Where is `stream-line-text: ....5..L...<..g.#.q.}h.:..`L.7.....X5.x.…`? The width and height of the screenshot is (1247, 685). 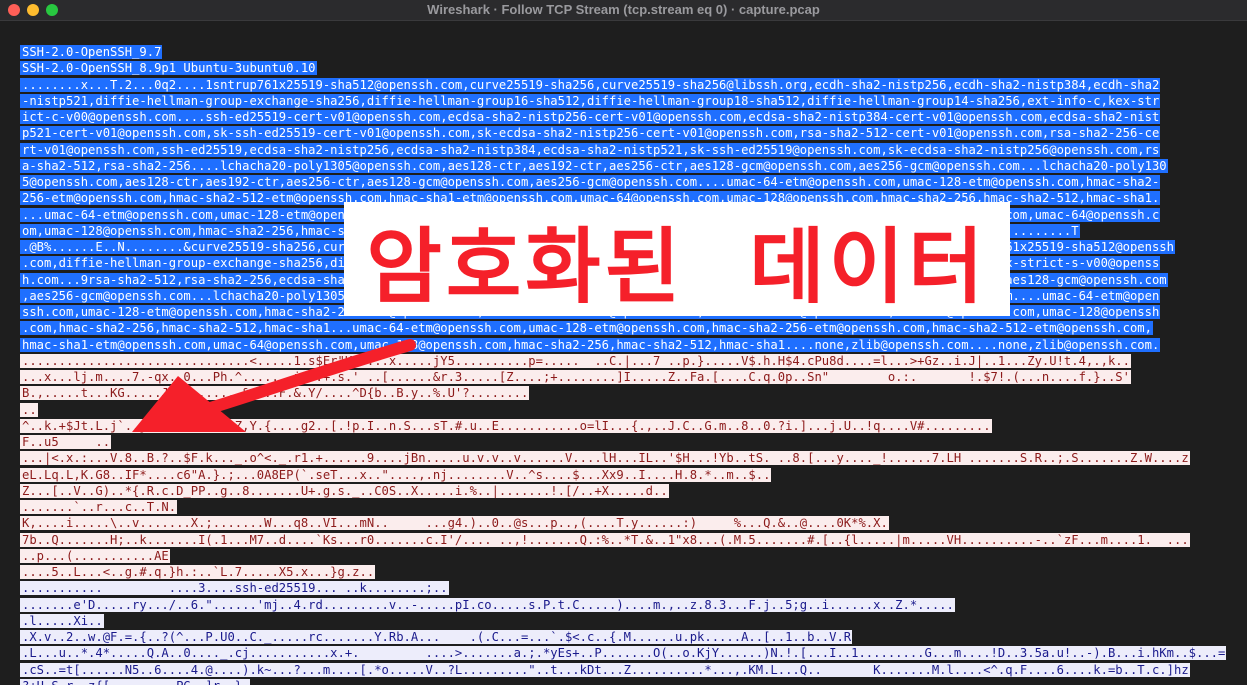
stream-line-text: ....5..L...<..g.#.q.}h.:..`L.7.....X5.x.… is located at coordinates (198, 572).